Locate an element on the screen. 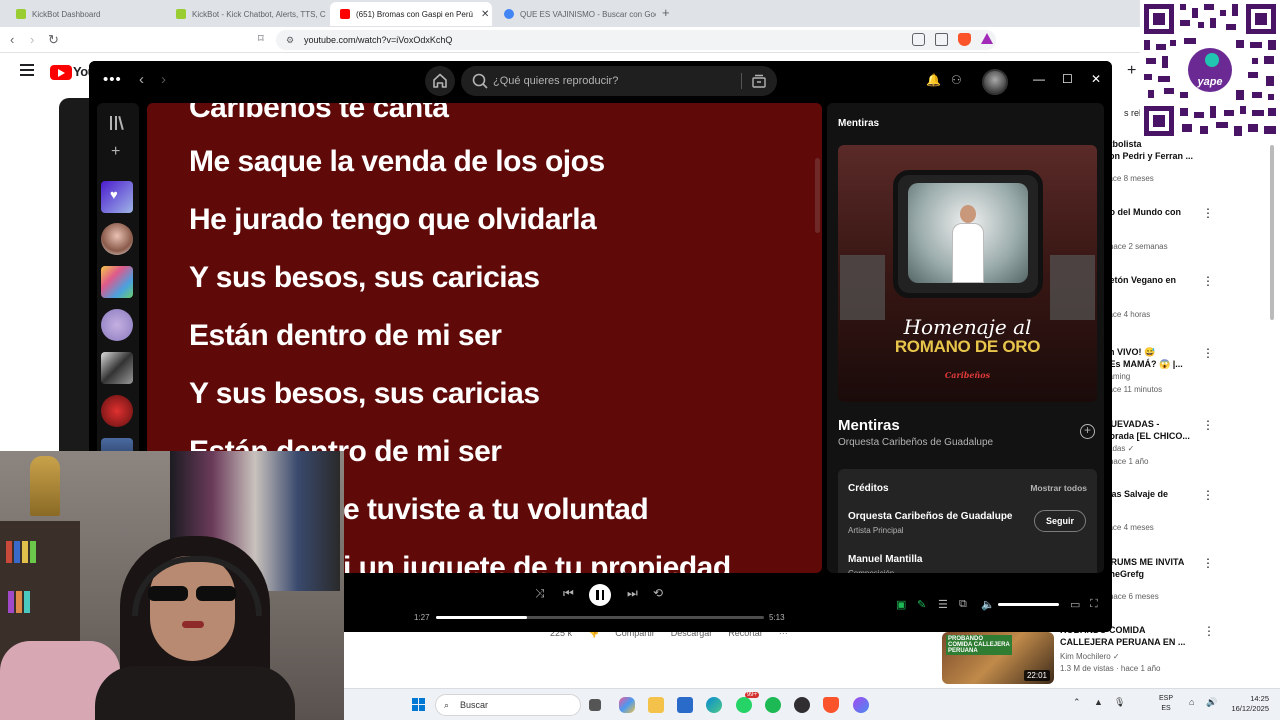 The image size is (1280, 720). keyboard-language: ESP ES is located at coordinates (1166, 704).